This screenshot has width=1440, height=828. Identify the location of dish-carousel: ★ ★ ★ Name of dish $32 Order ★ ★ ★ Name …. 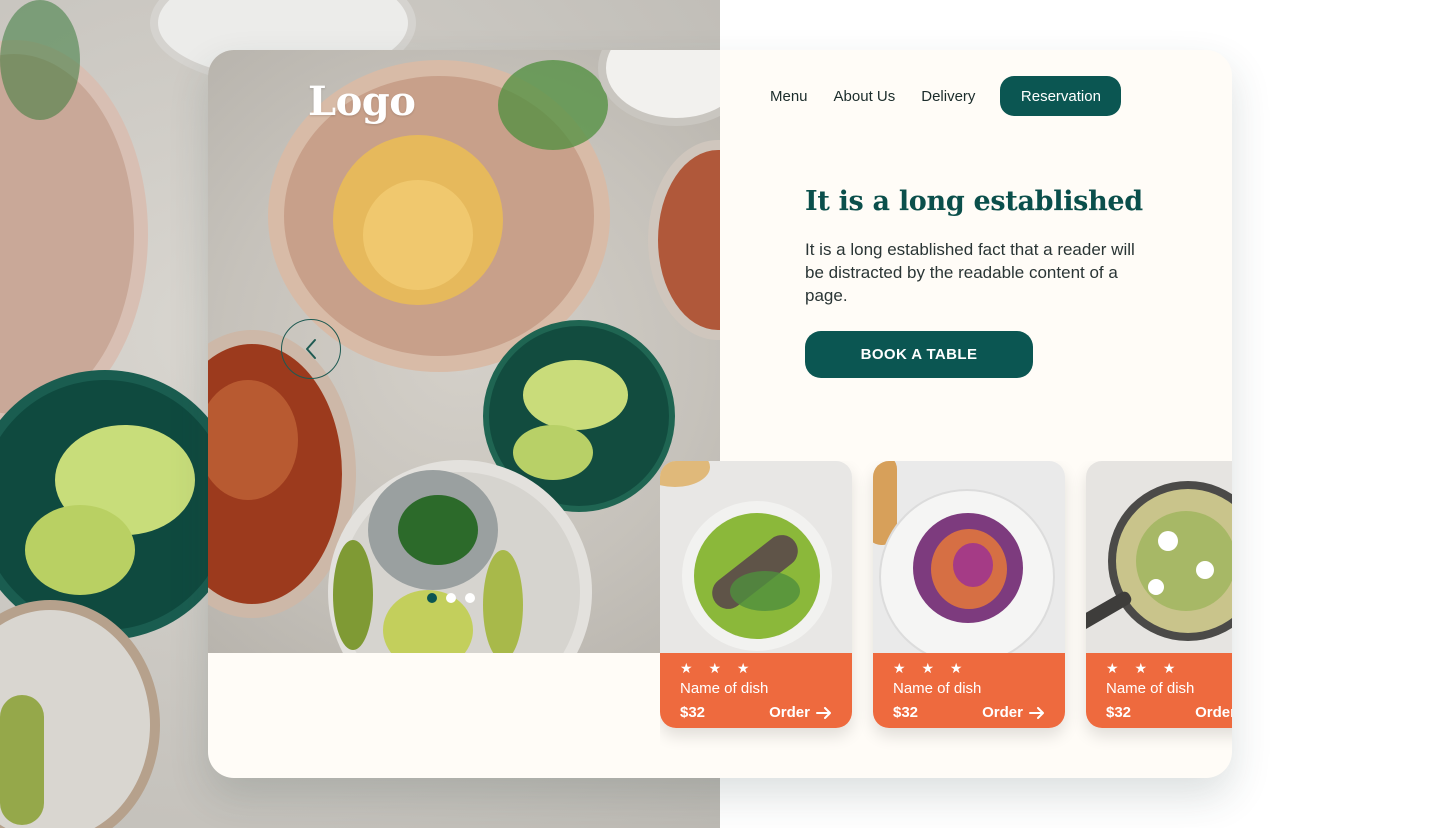
(946, 606).